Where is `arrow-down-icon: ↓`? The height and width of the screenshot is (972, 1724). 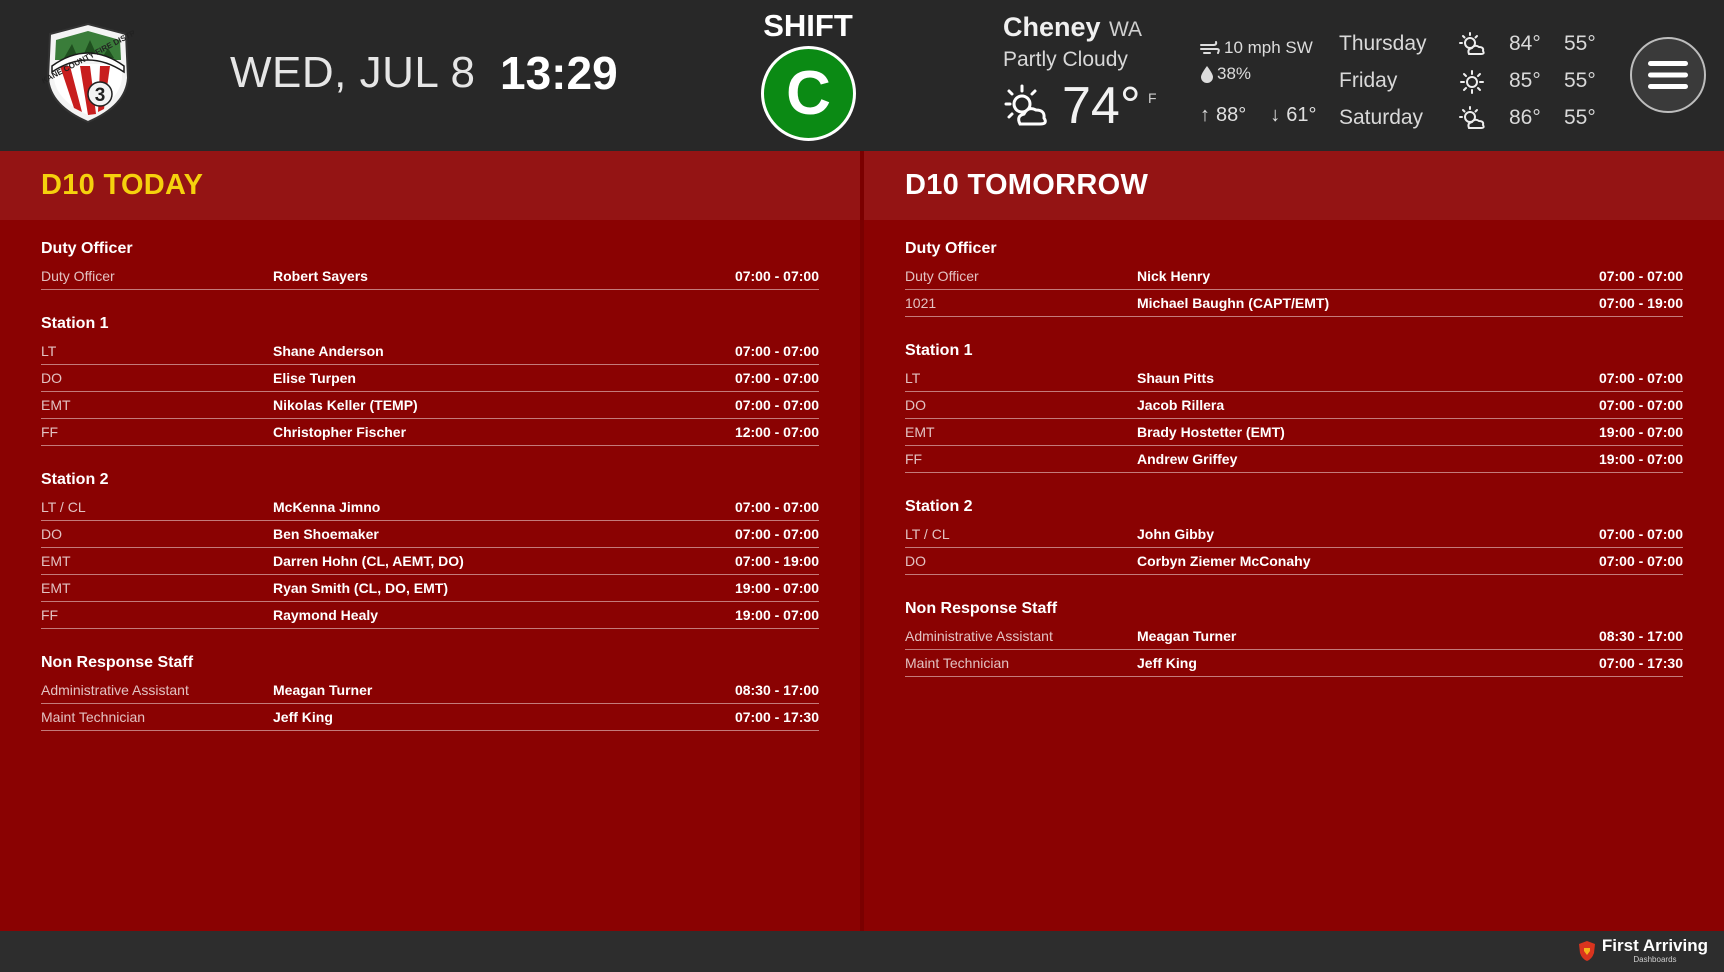 arrow-down-icon: ↓ is located at coordinates (1275, 115).